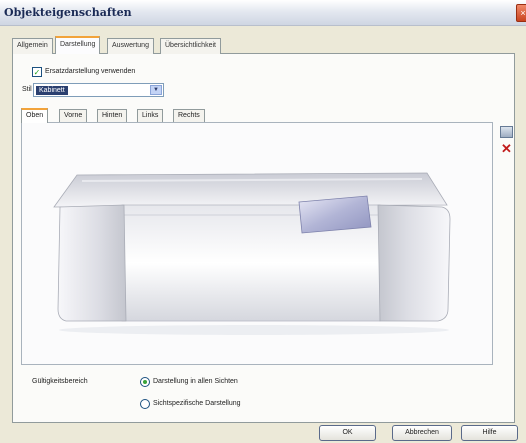  I want to click on style-label: Stil, so click(27, 89).